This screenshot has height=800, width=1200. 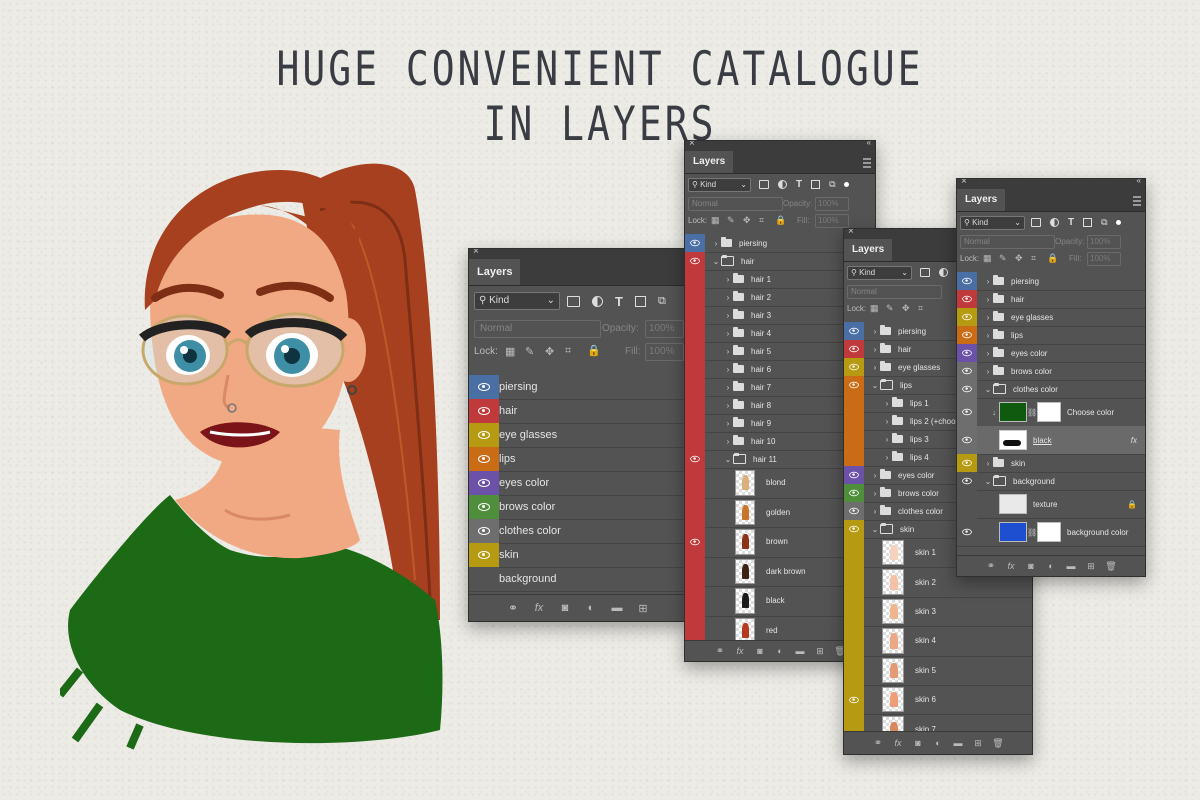 What do you see at coordinates (578, 555) in the screenshot?
I see `layer-row: skin` at bounding box center [578, 555].